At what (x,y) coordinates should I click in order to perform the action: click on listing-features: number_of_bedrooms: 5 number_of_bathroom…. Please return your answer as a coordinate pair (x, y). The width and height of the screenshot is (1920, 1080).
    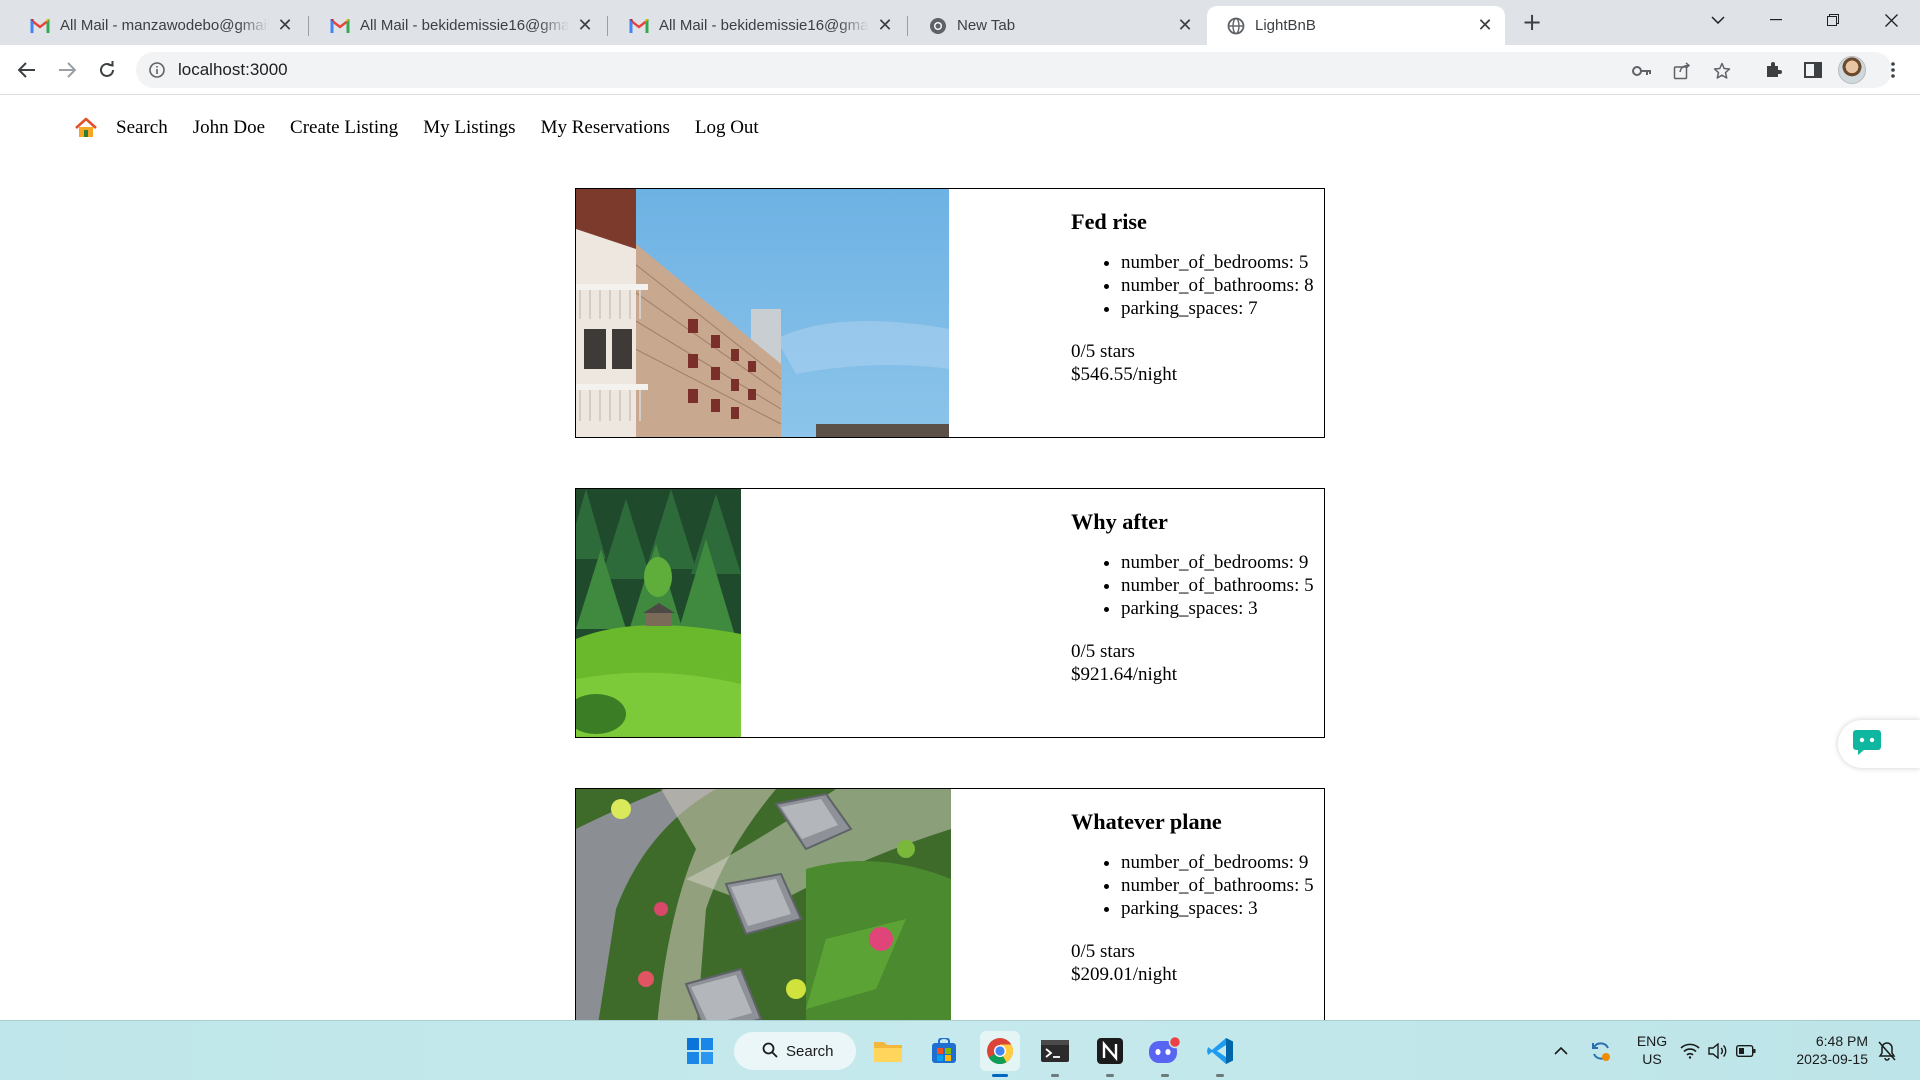
    Looking at the image, I should click on (1226, 285).